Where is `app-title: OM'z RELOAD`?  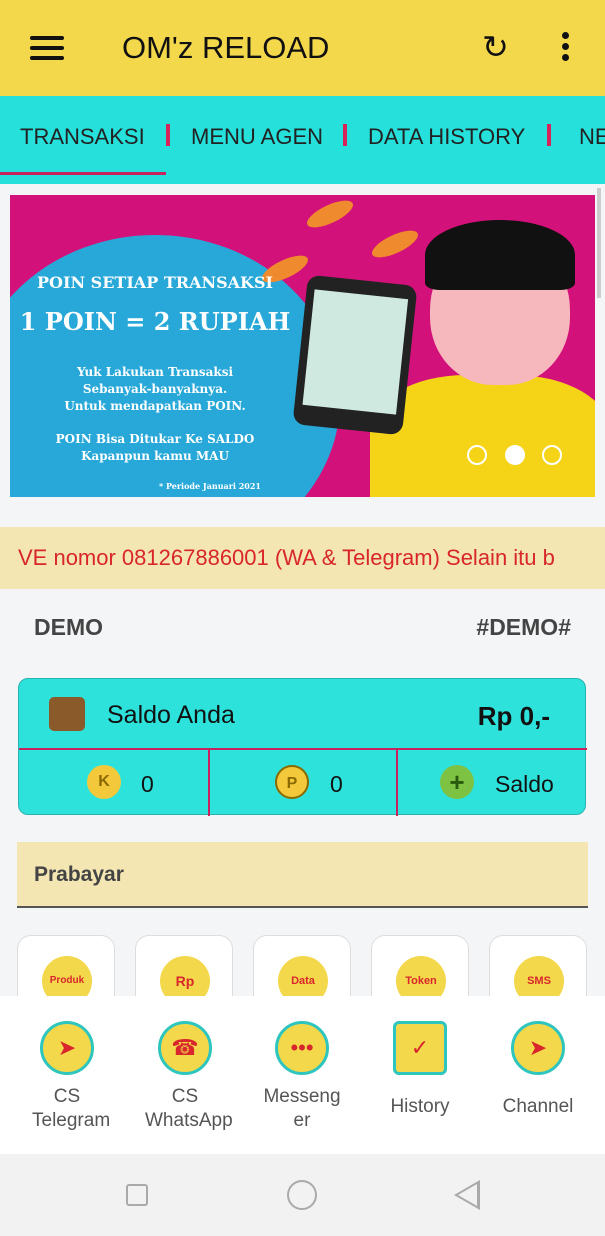
app-title: OM'z RELOAD is located at coordinates (226, 47).